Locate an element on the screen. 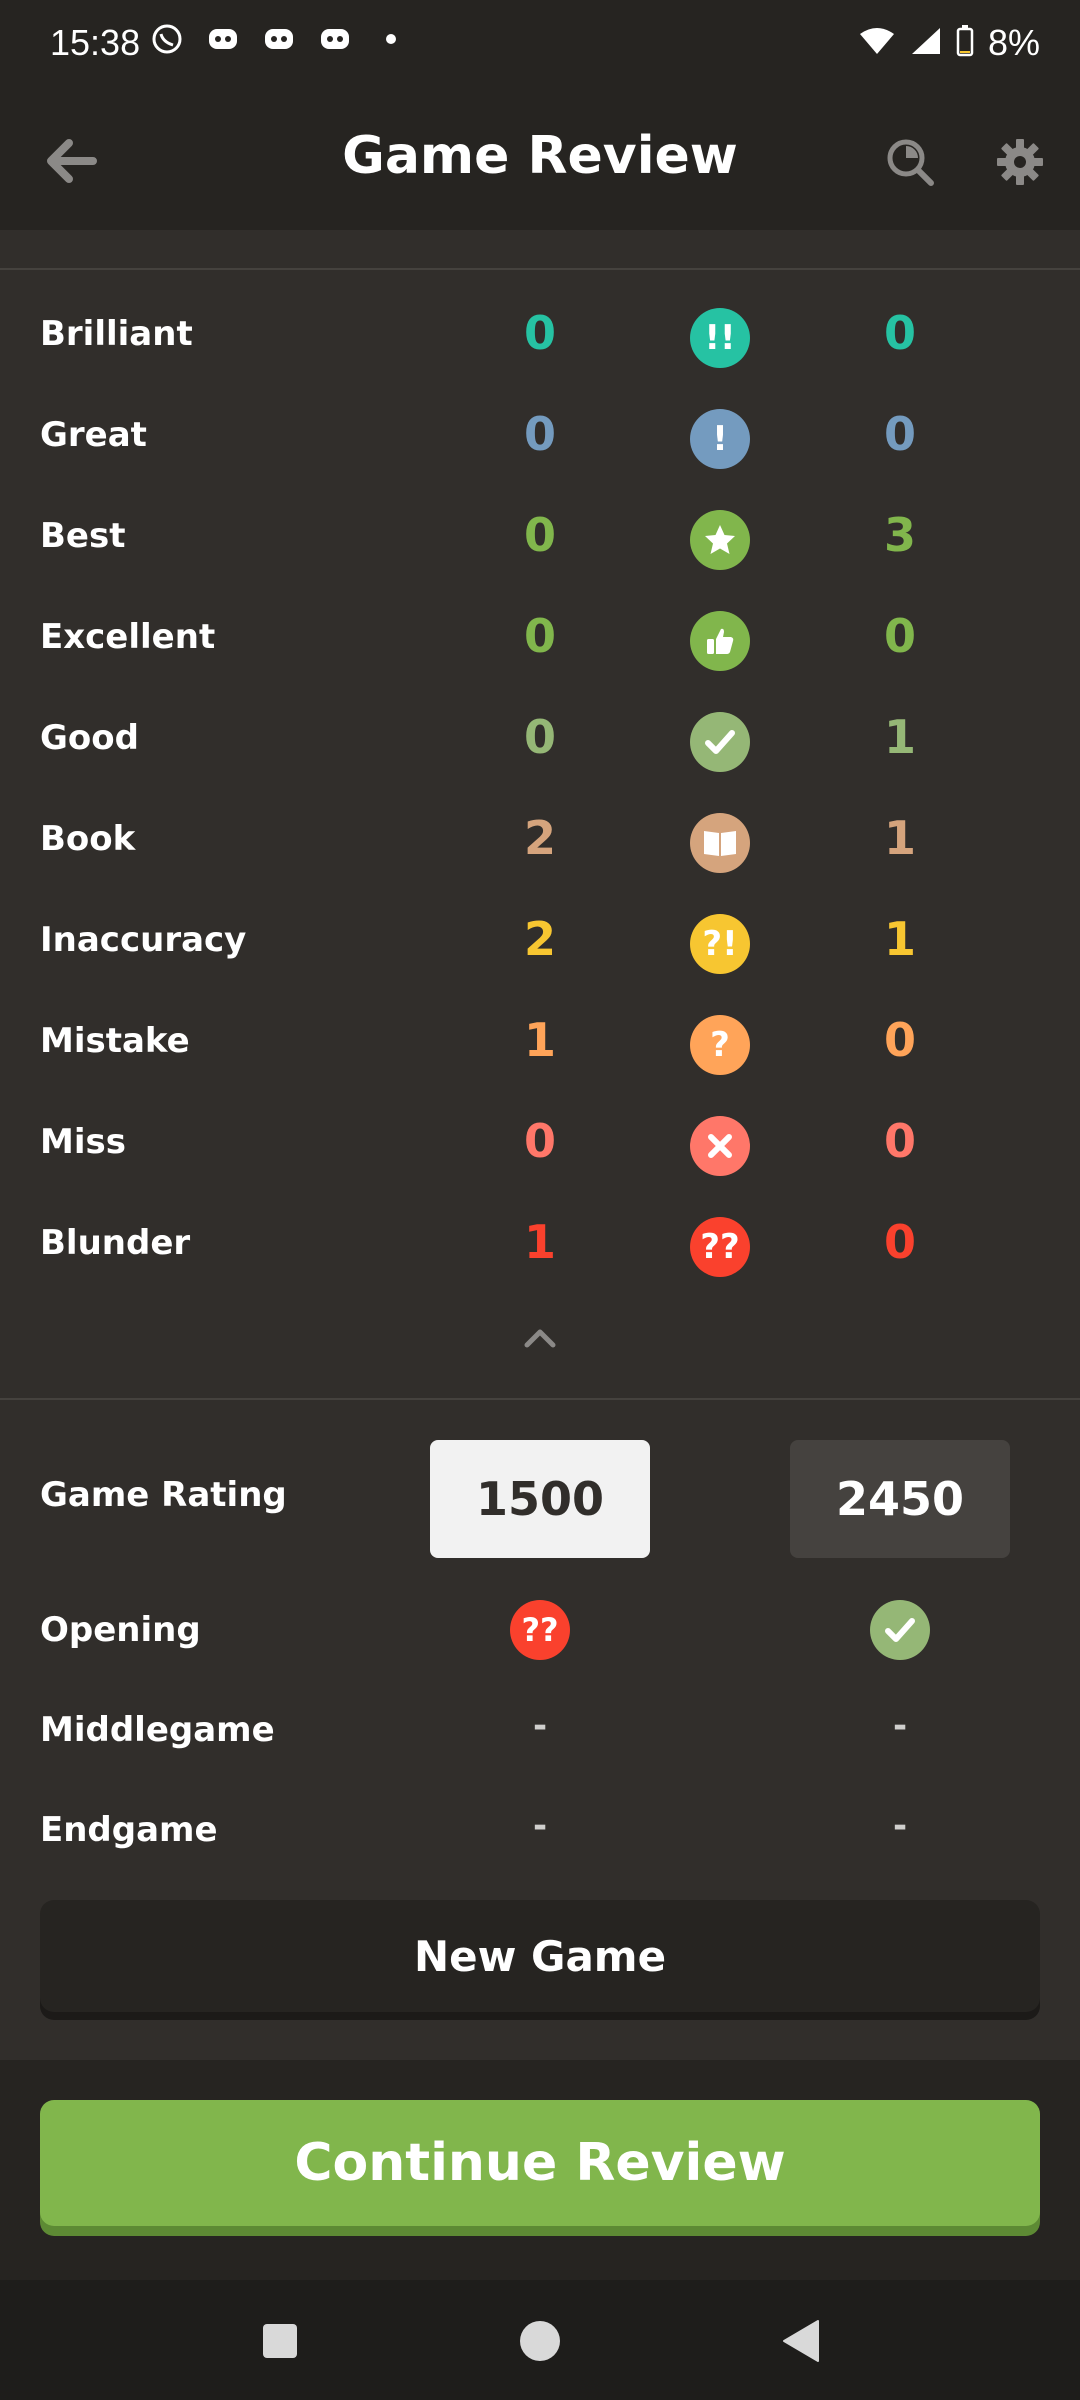 This screenshot has height=2400, width=1080. battery-percentage: 8% is located at coordinates (1013, 42).